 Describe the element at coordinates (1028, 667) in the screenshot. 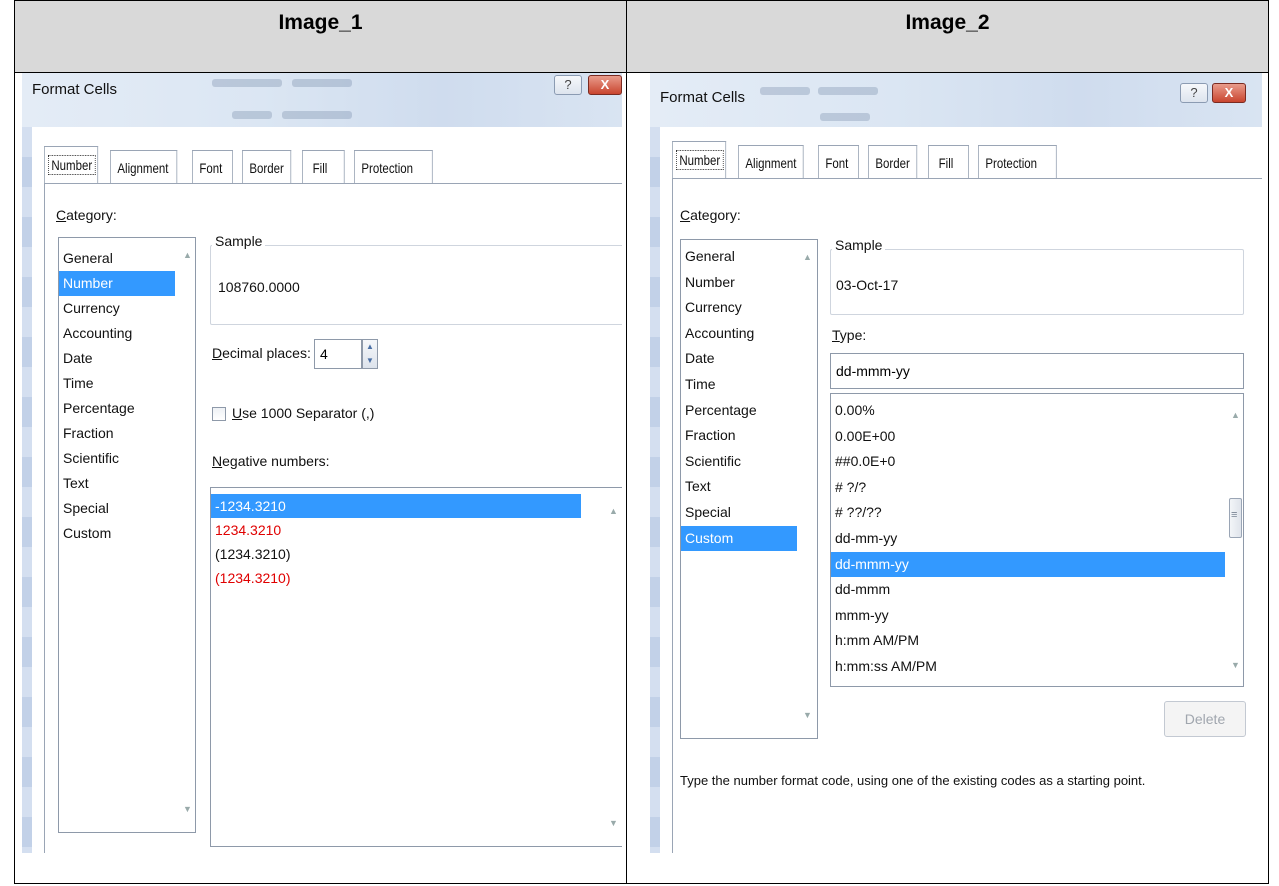

I see `list-item: h:mm:ss AM/PM` at that location.